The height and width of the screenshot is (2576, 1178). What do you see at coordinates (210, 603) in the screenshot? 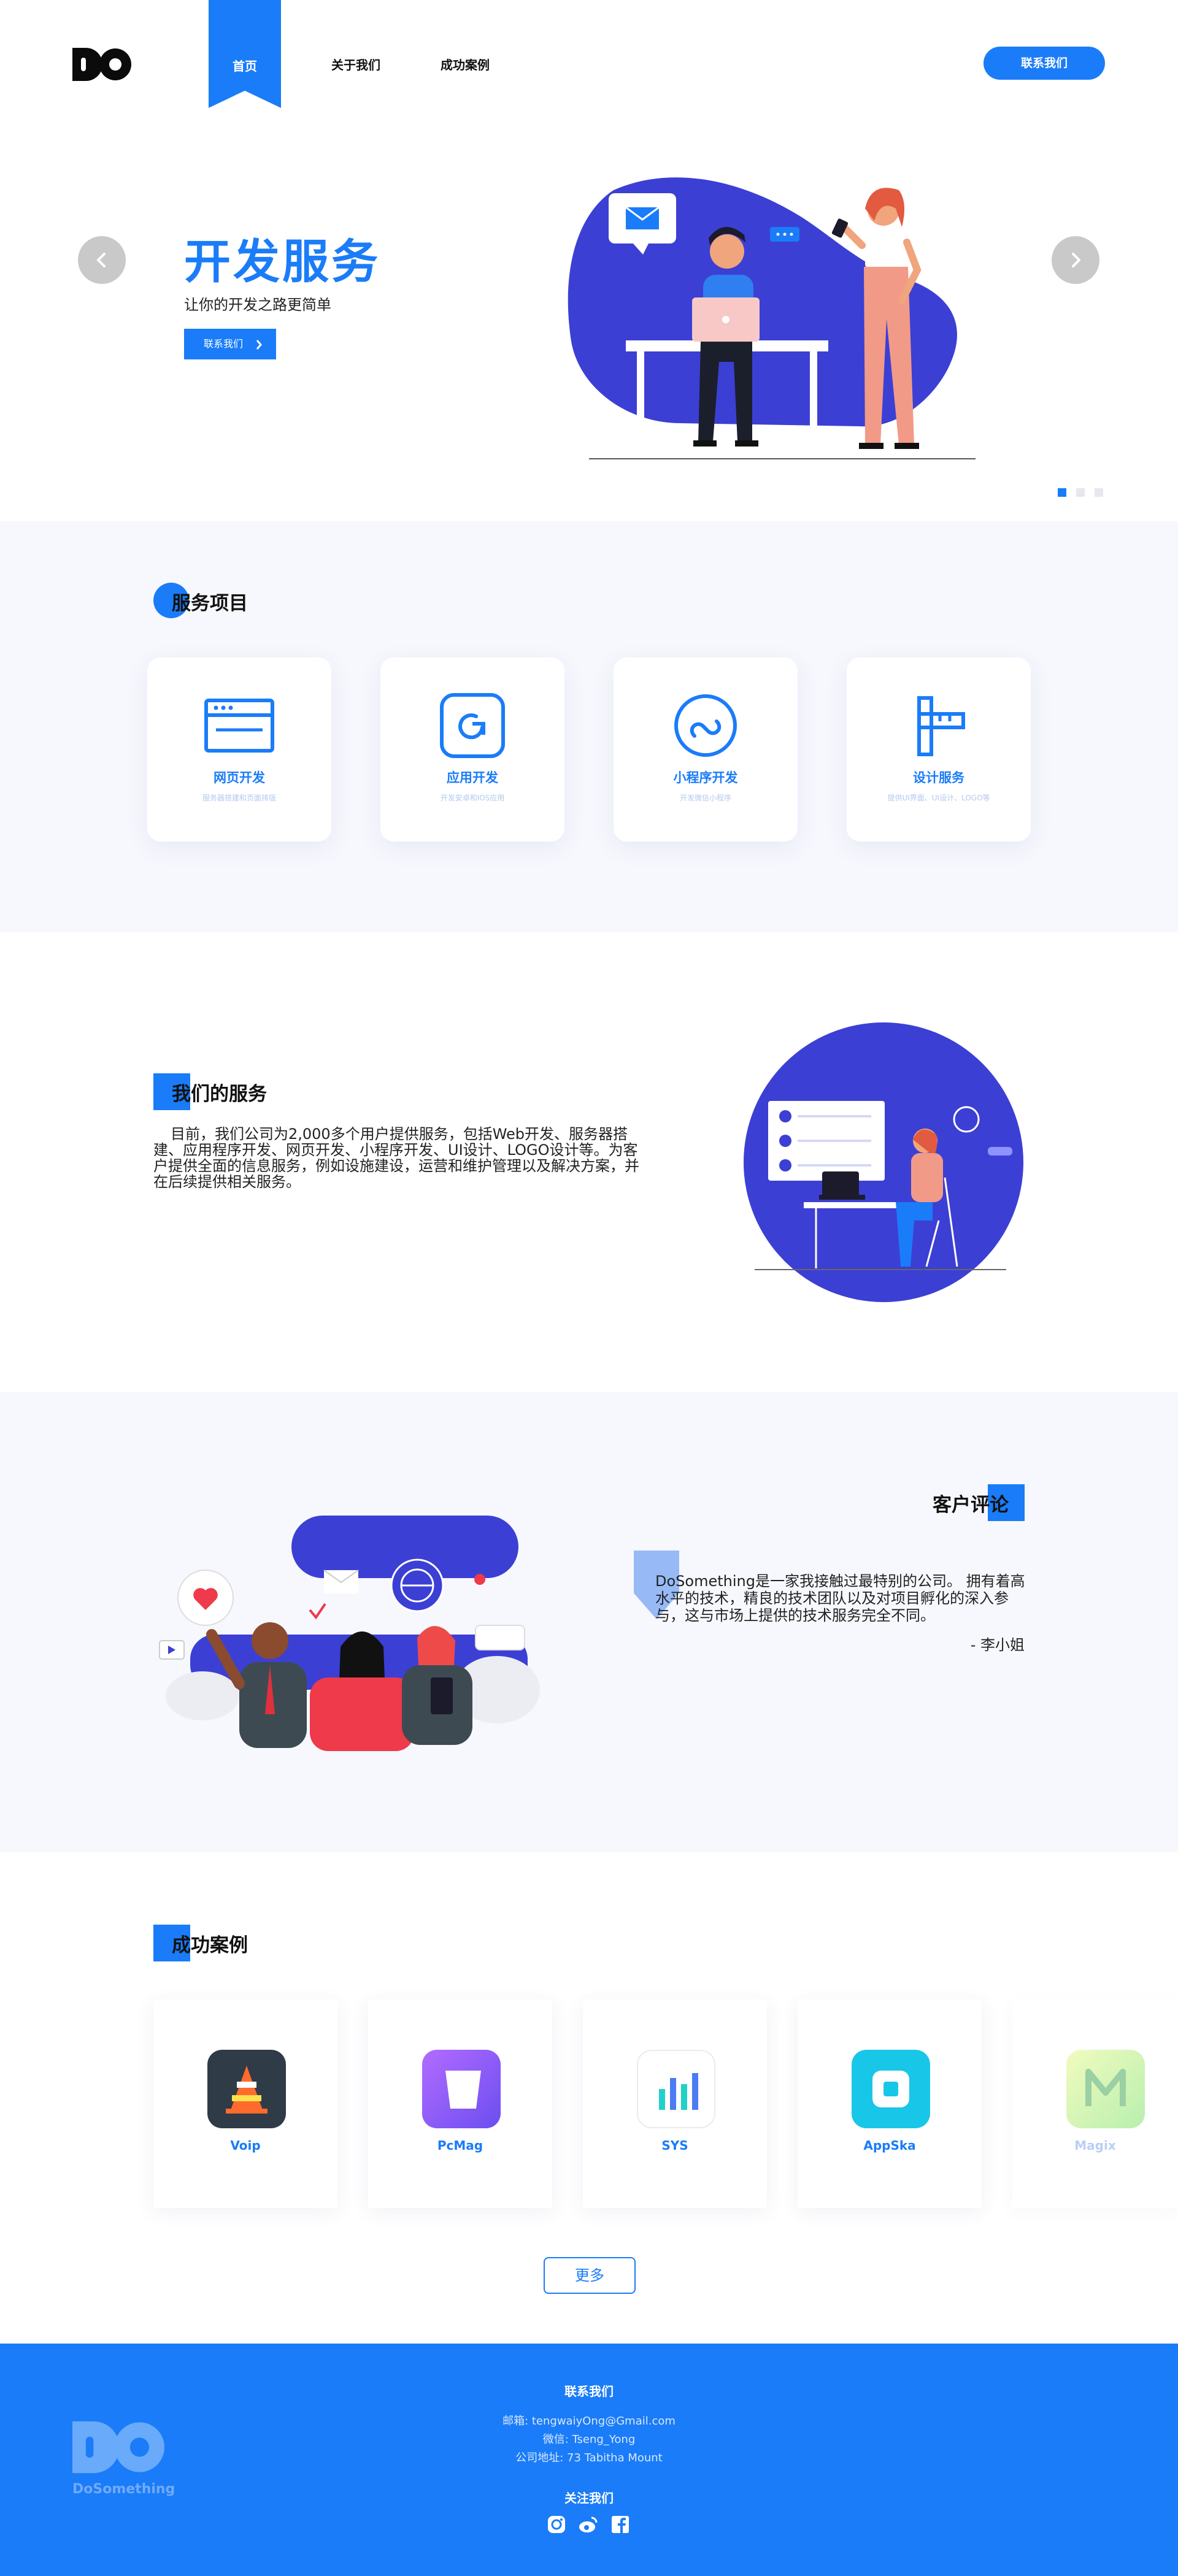
I see `services-title: 服务项目` at bounding box center [210, 603].